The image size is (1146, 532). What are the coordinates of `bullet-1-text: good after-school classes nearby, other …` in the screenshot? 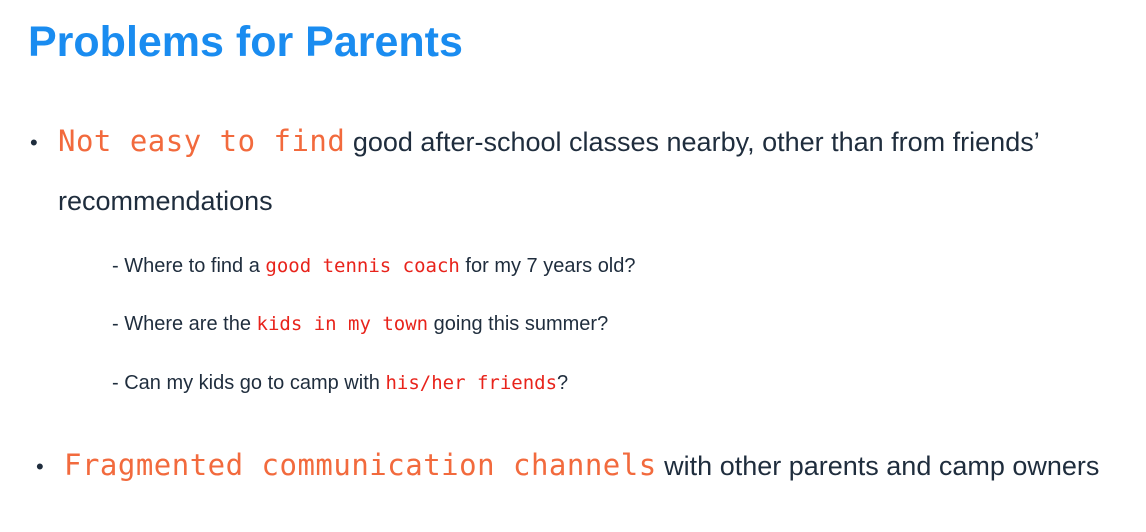 It's located at (692, 142).